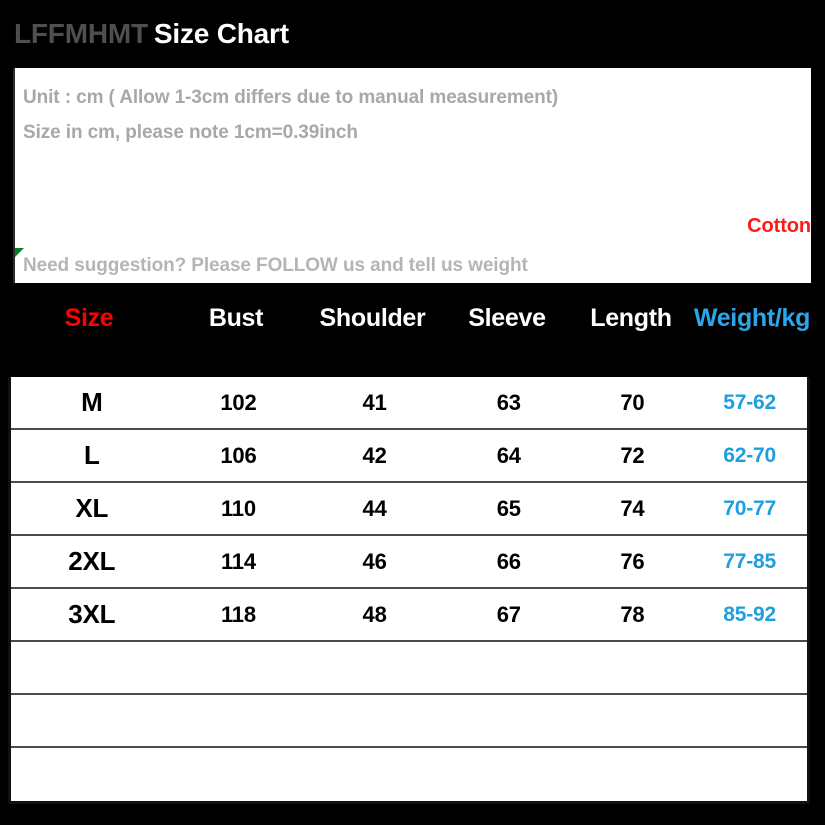 The height and width of the screenshot is (825, 825). What do you see at coordinates (92, 508) in the screenshot?
I see `cell-size: XL` at bounding box center [92, 508].